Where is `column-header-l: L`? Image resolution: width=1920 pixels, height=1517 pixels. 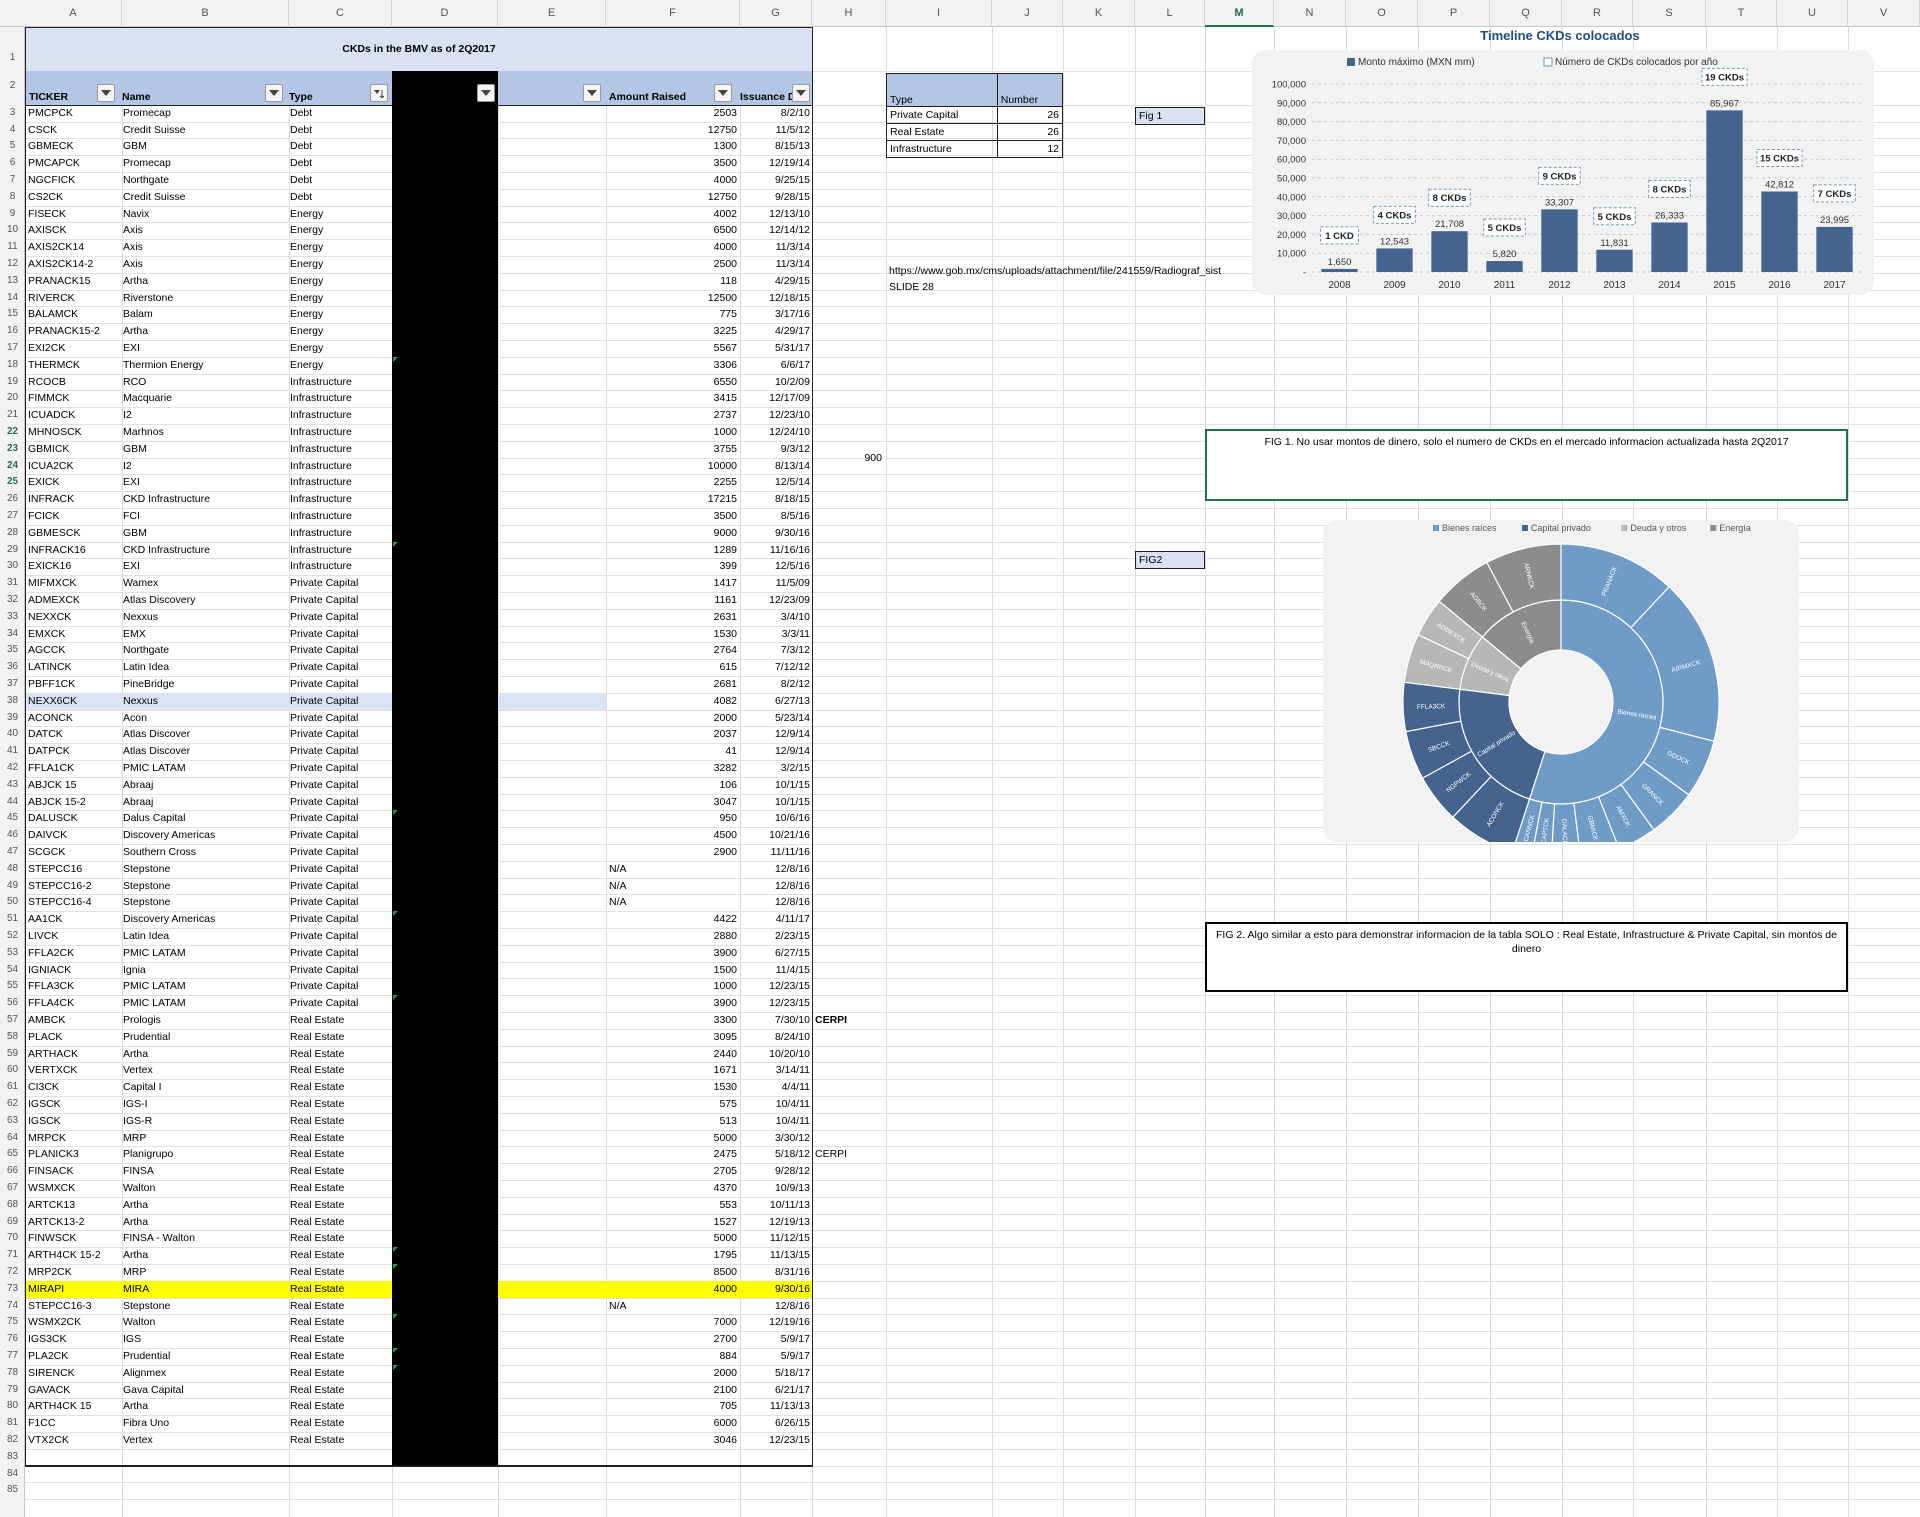 column-header-l: L is located at coordinates (1170, 13).